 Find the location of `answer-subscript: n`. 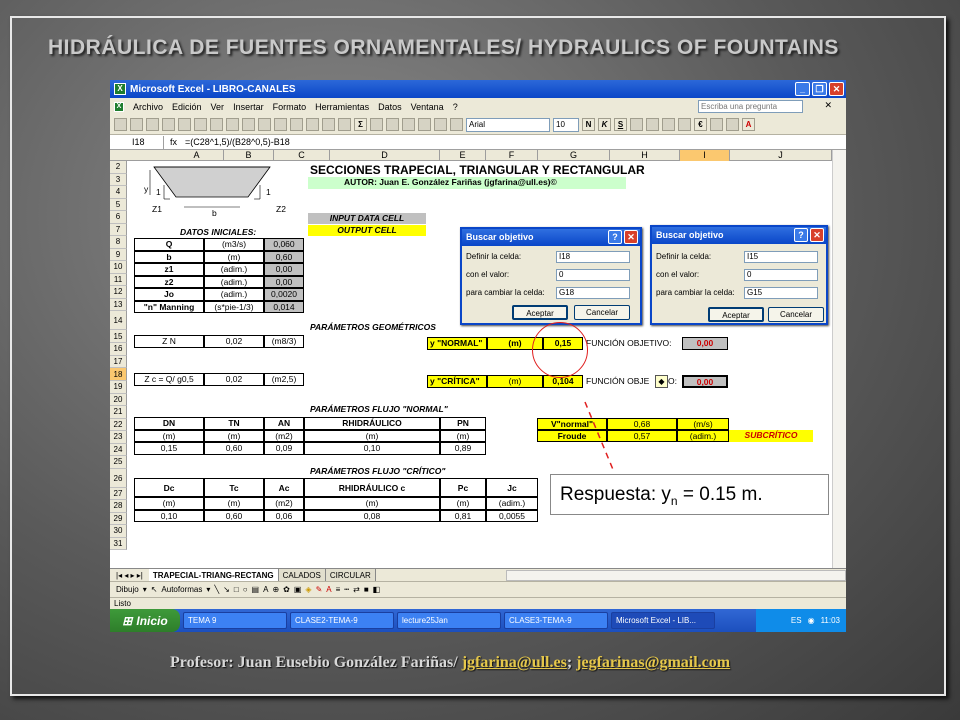

answer-subscript: n is located at coordinates (674, 500).